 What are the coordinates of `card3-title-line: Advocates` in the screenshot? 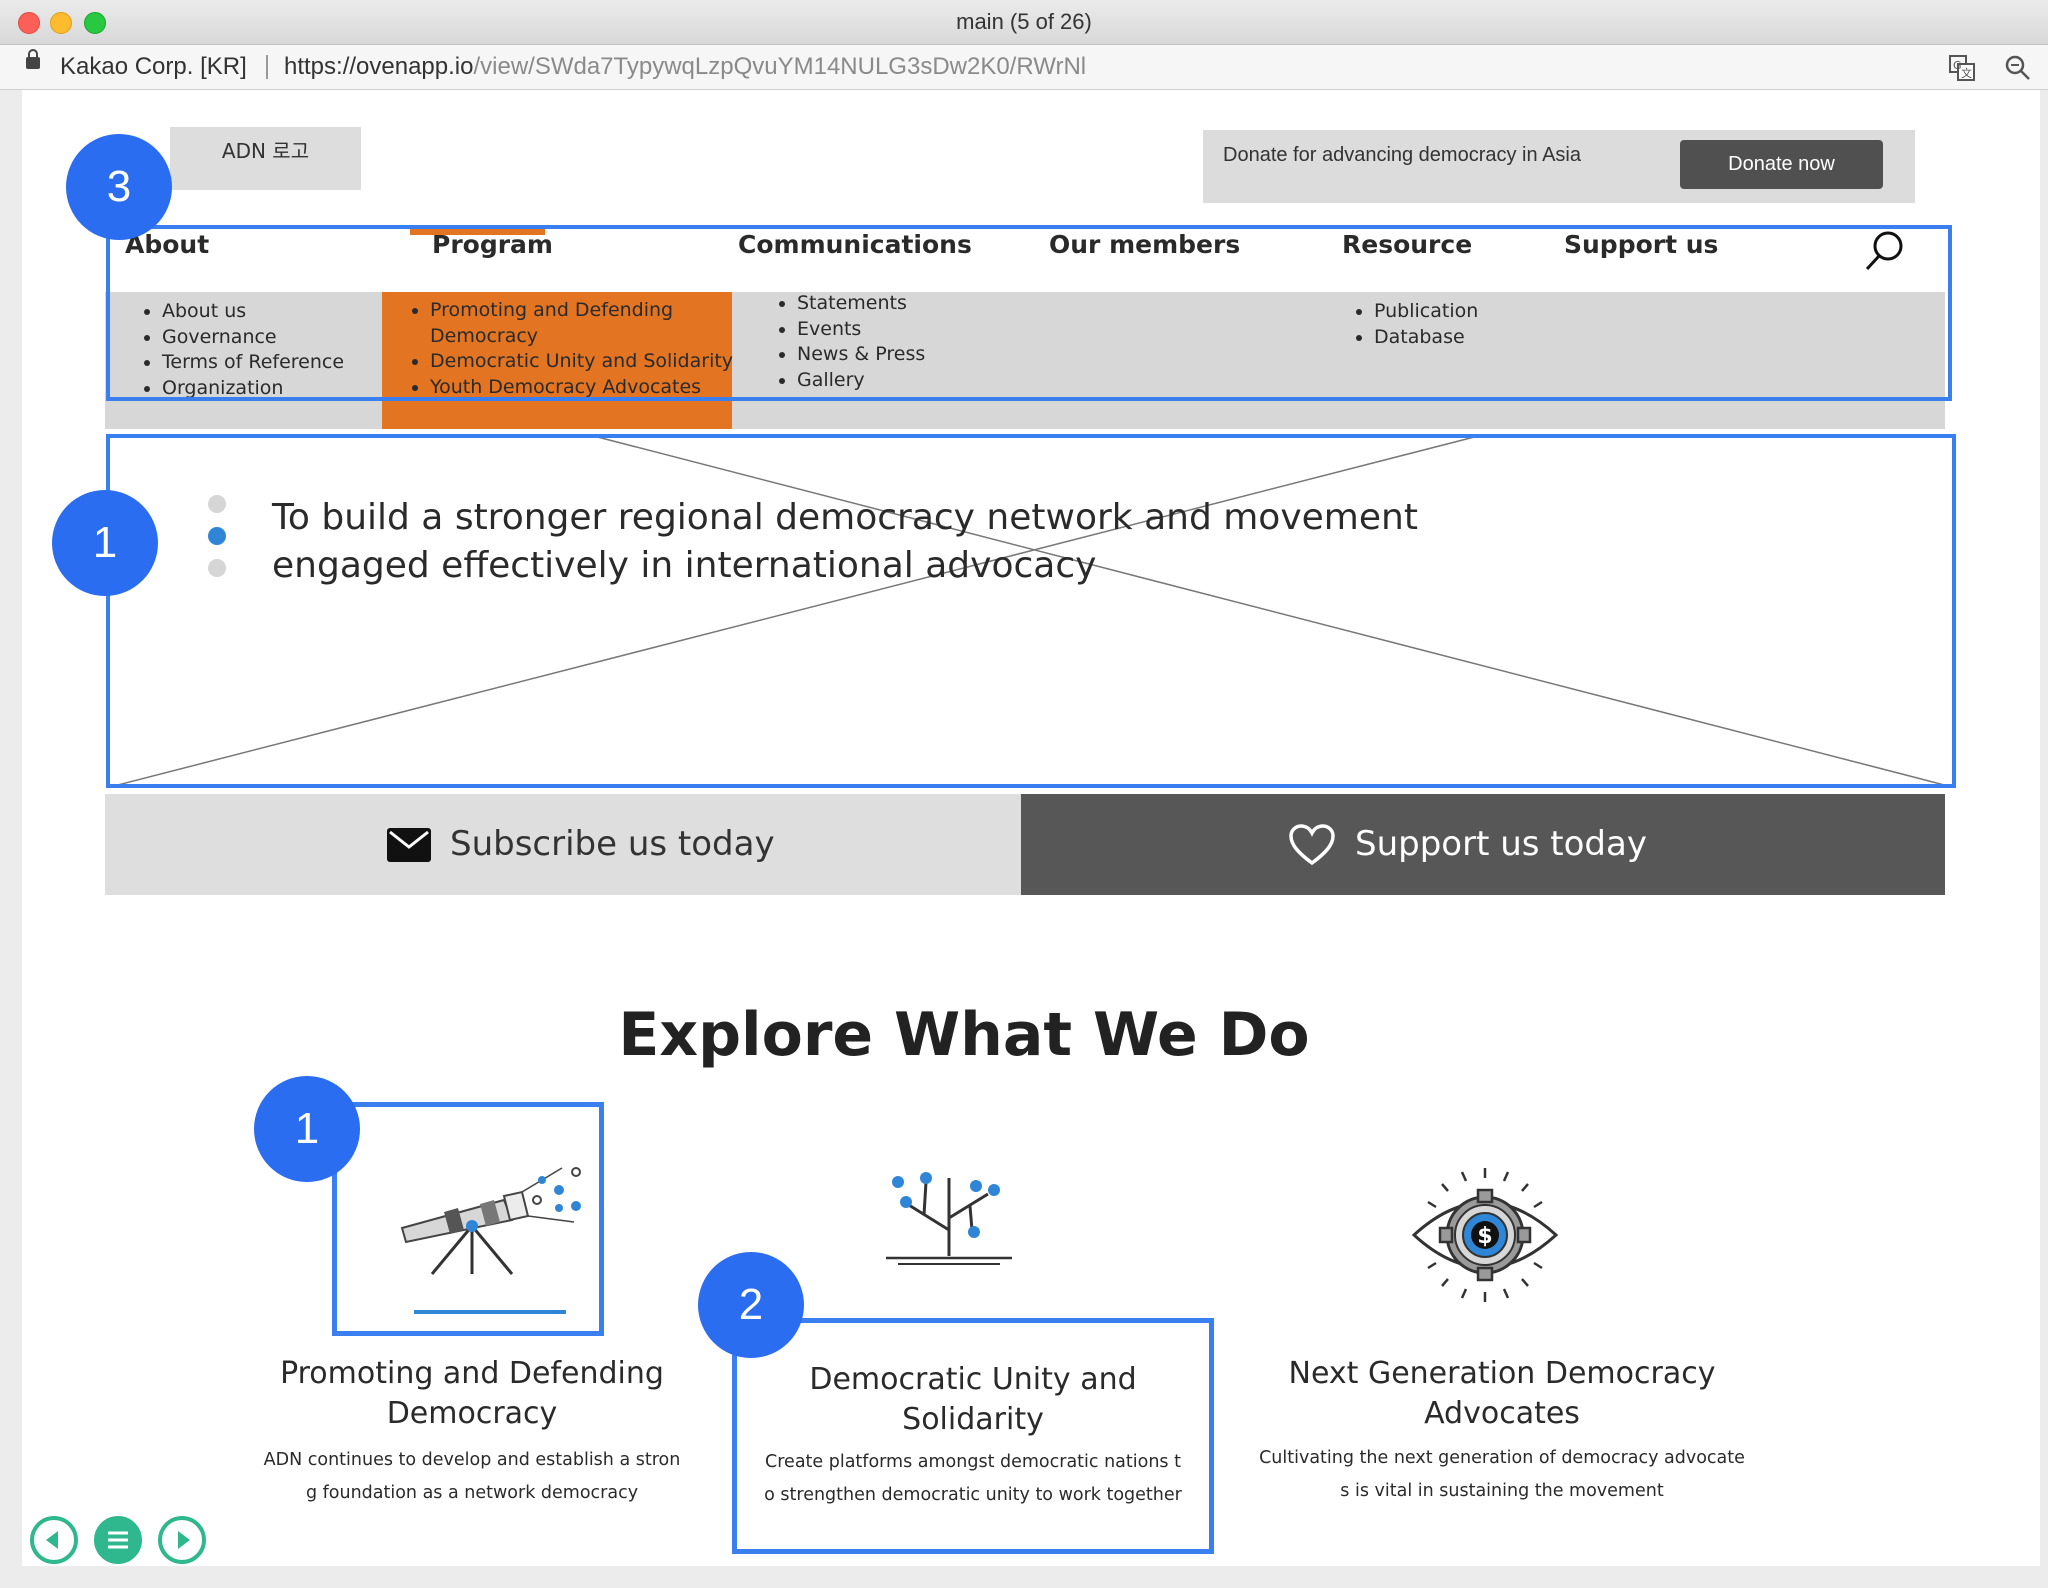 It's located at (1502, 1413).